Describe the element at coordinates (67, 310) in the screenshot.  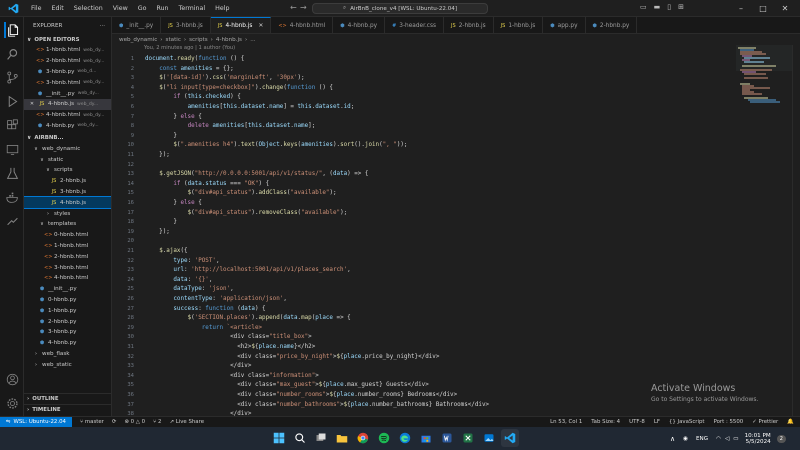
I see `tree-file: ⬢ 1-hbnb.py` at that location.